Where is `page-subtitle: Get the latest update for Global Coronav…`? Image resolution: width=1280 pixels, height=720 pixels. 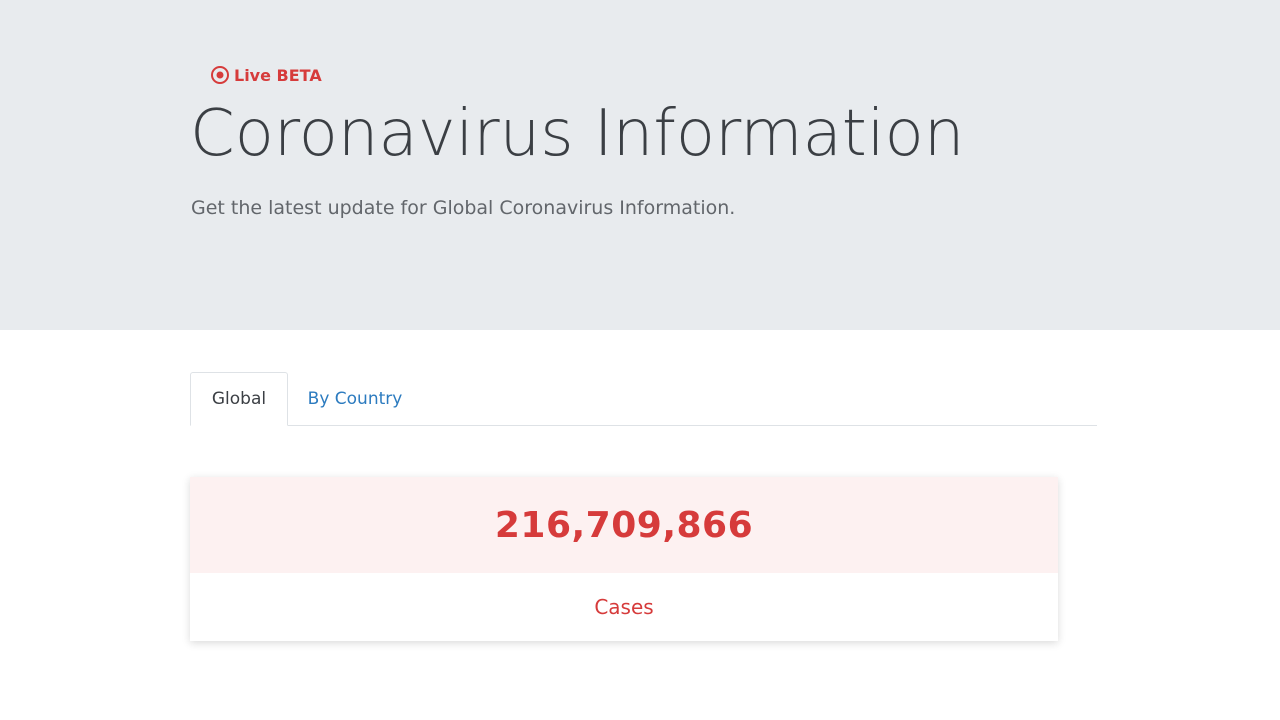
page-subtitle: Get the latest update for Global Coronav… is located at coordinates (463, 208).